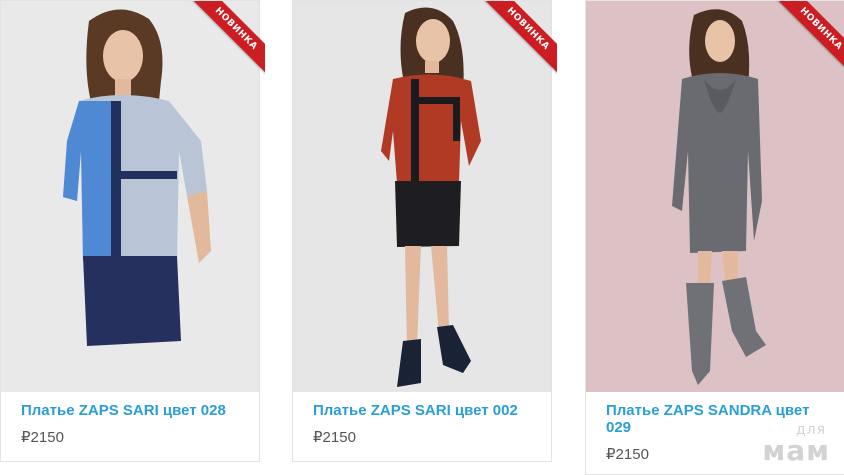 The height and width of the screenshot is (475, 844). I want to click on product-info: Платье ZAPS SARI цвет 028 ₽2150, so click(130, 419).